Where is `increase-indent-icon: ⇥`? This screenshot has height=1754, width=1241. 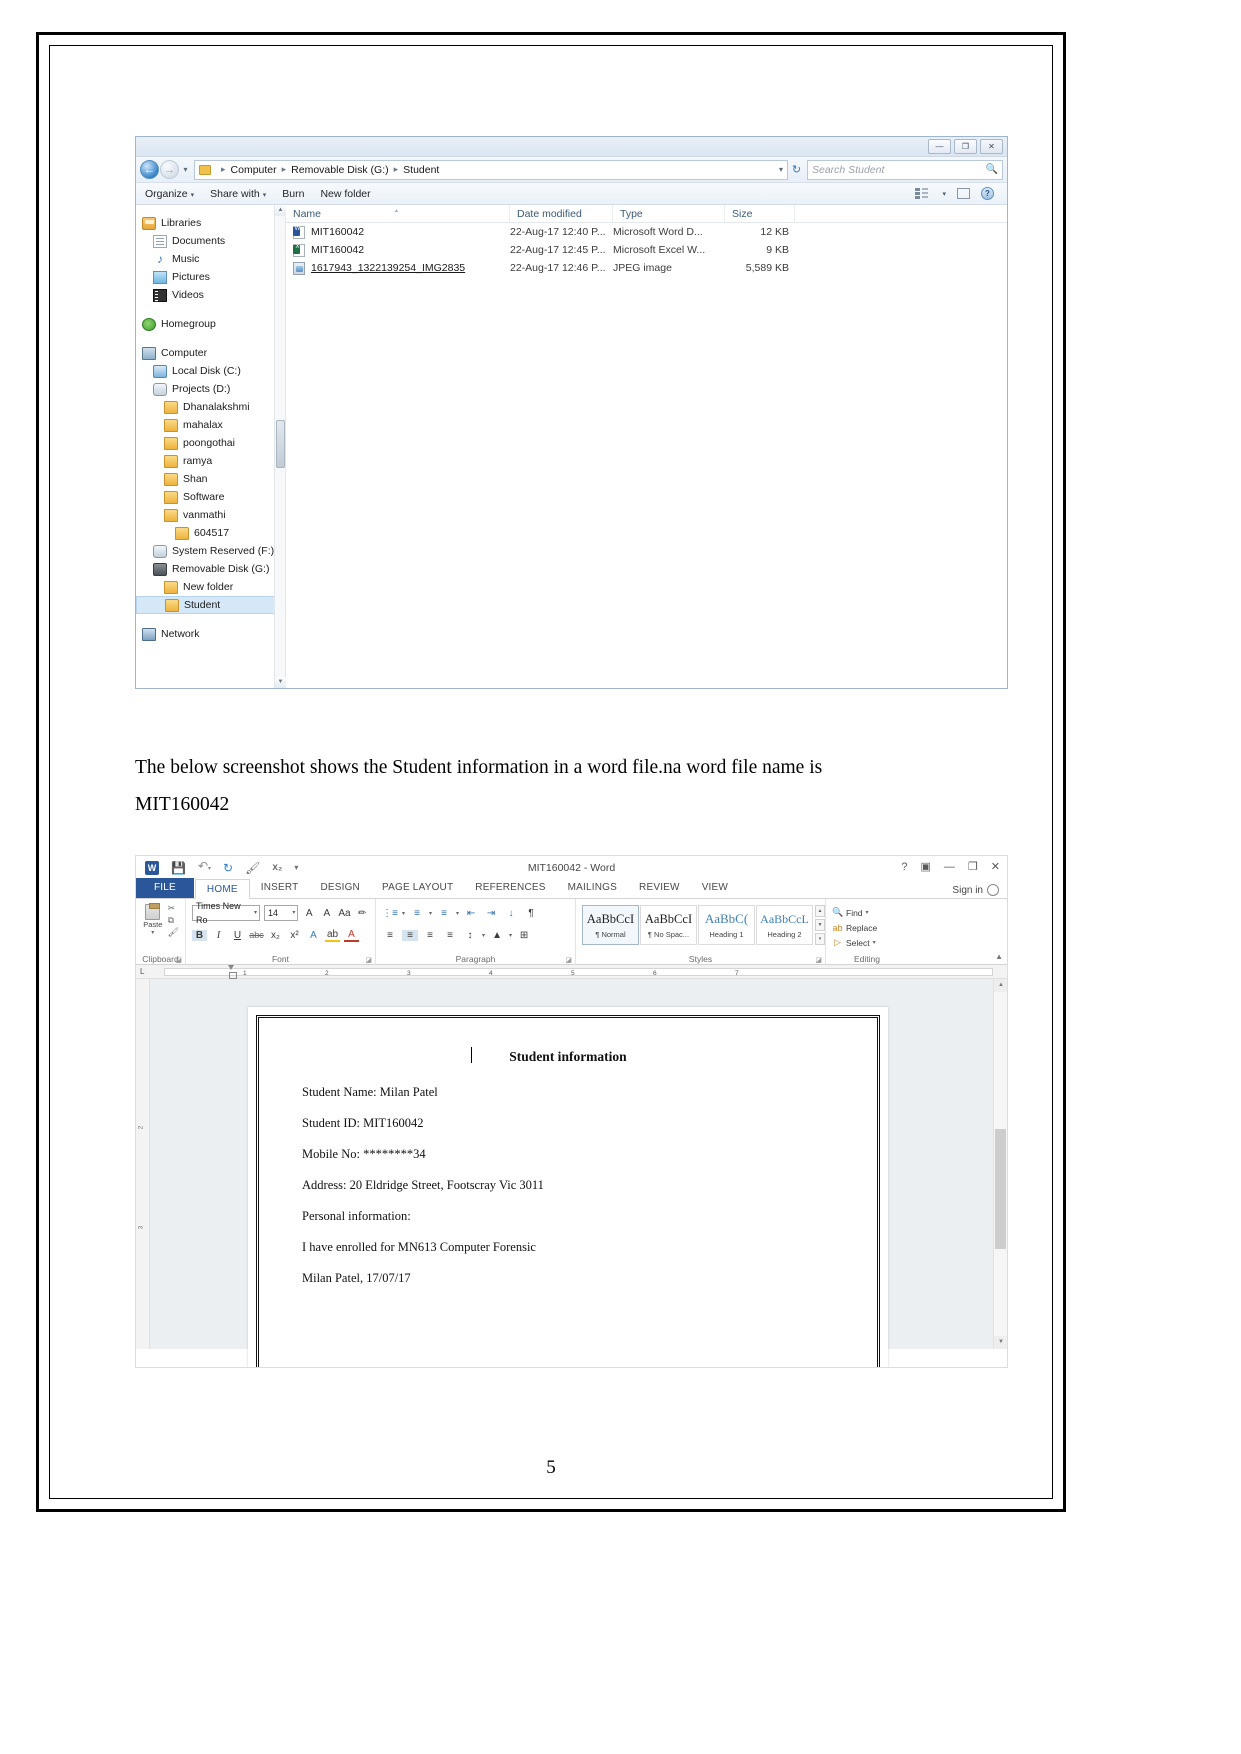 increase-indent-icon: ⇥ is located at coordinates (491, 913).